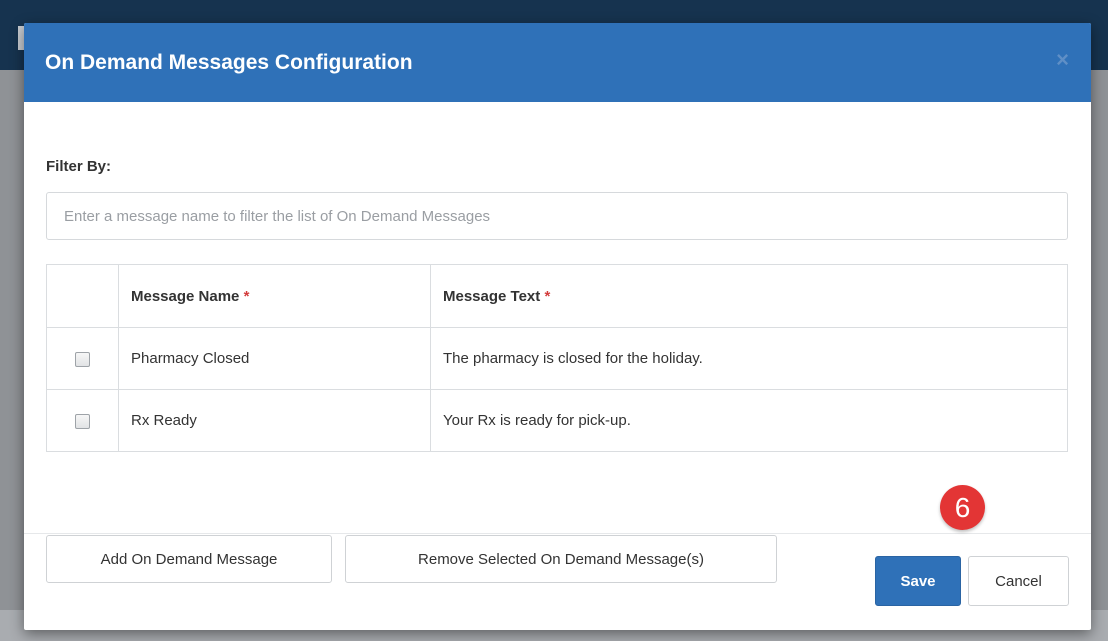 This screenshot has width=1108, height=641. What do you see at coordinates (962, 507) in the screenshot?
I see `step-callout-badge: 6` at bounding box center [962, 507].